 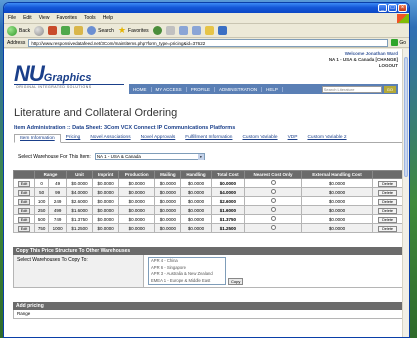 I want to click on menu-help: Help, so click(x=108, y=18).